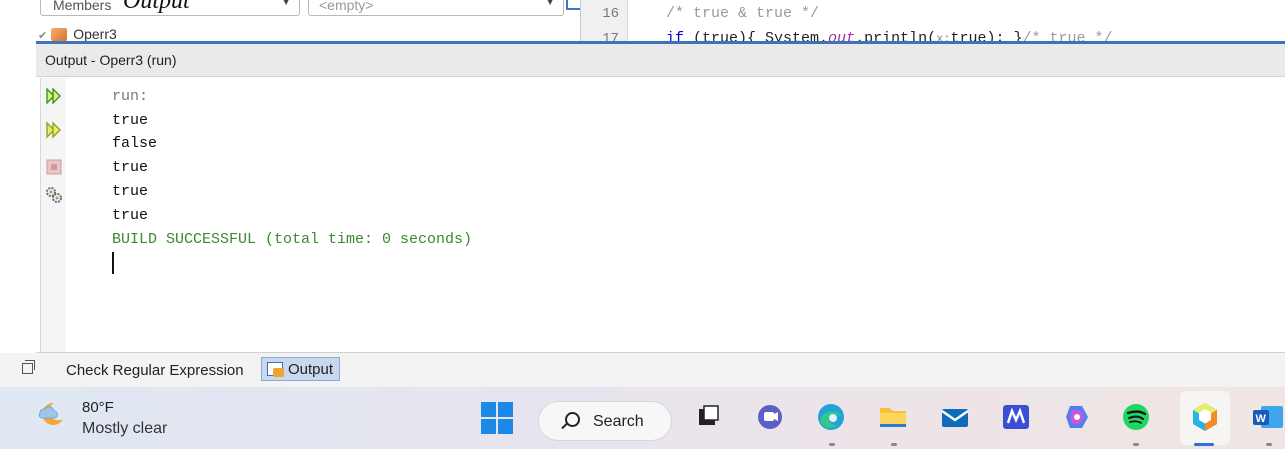 This screenshot has height=449, width=1285. I want to click on console-line: run:, so click(130, 96).